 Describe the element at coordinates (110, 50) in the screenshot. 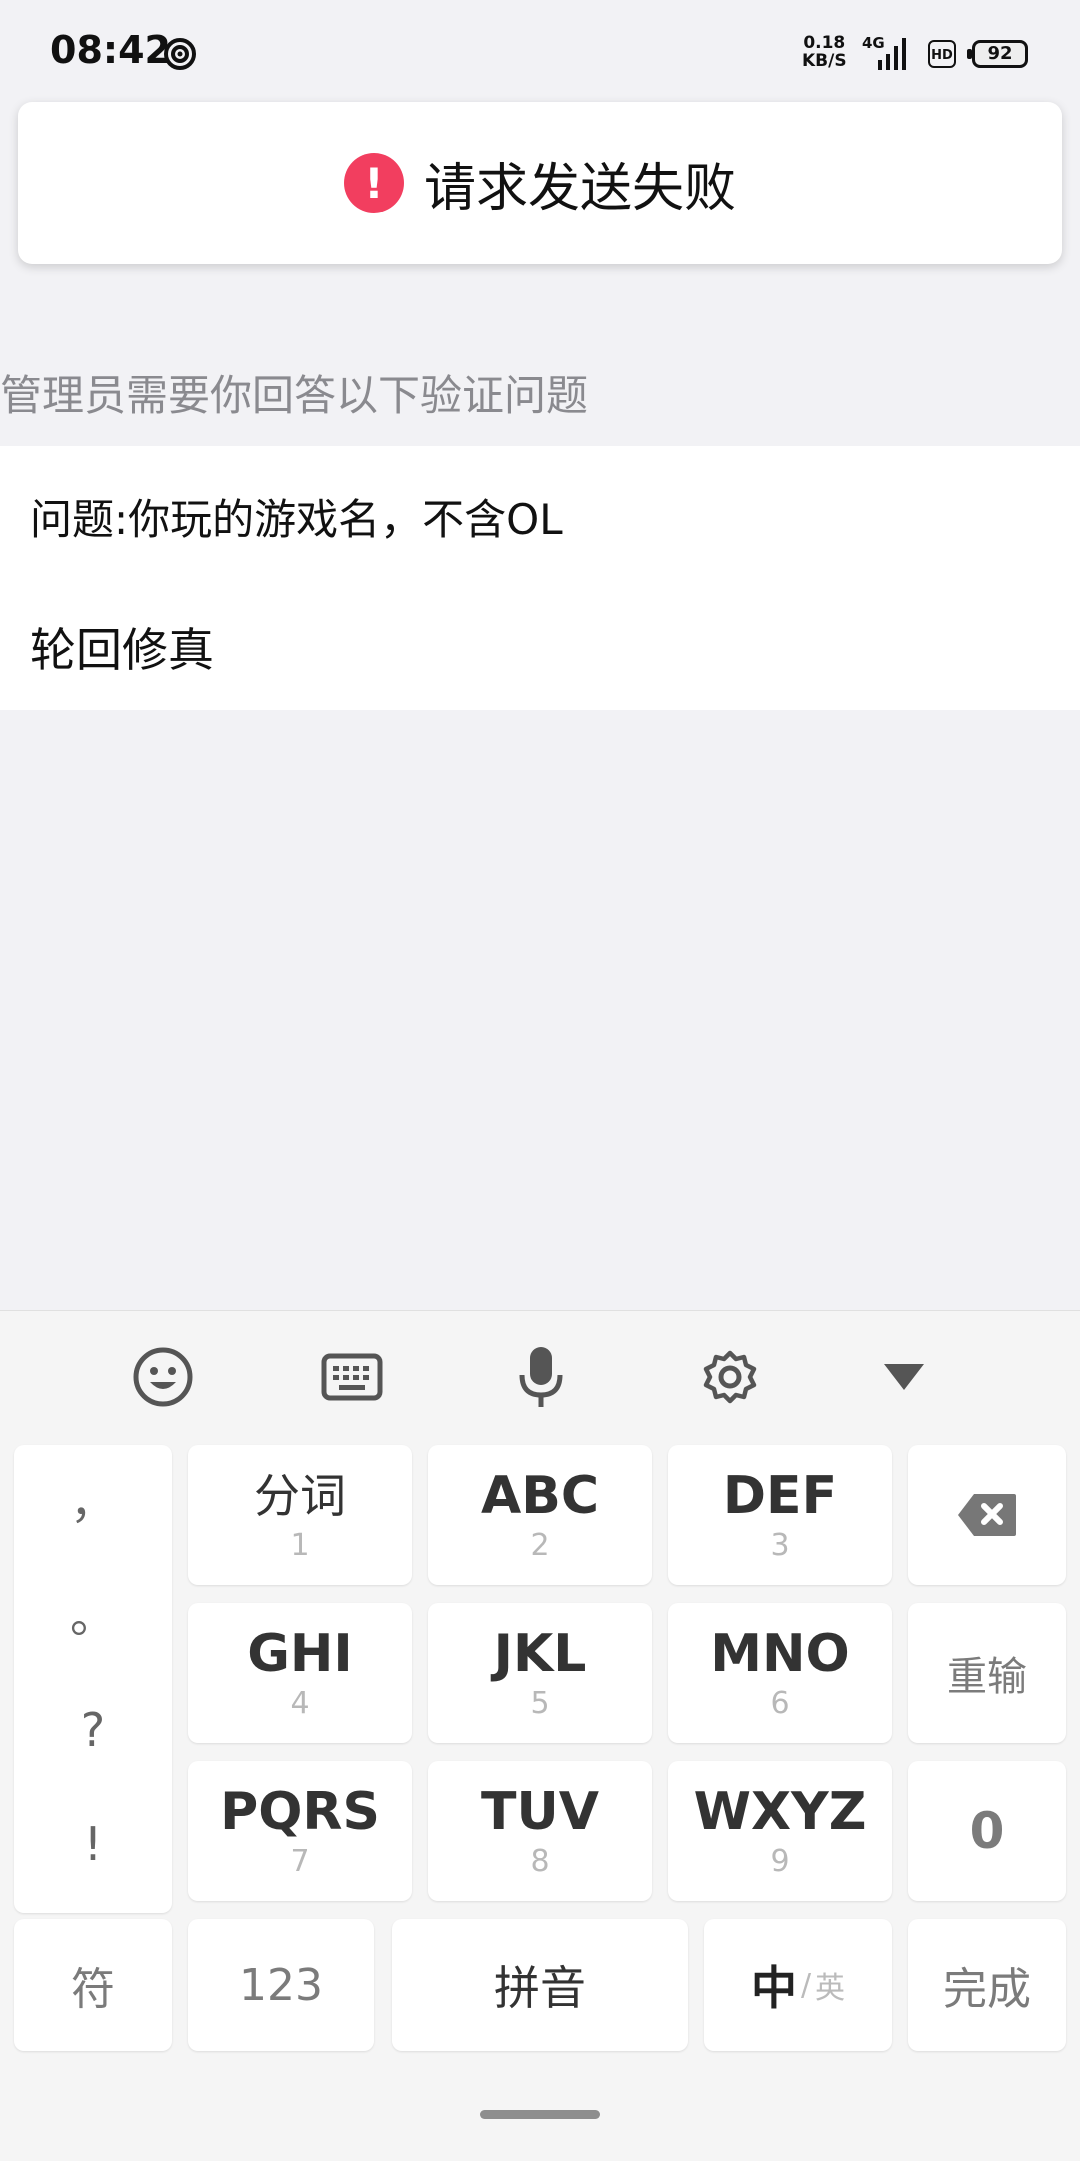

I see `status-time: 08:42` at that location.